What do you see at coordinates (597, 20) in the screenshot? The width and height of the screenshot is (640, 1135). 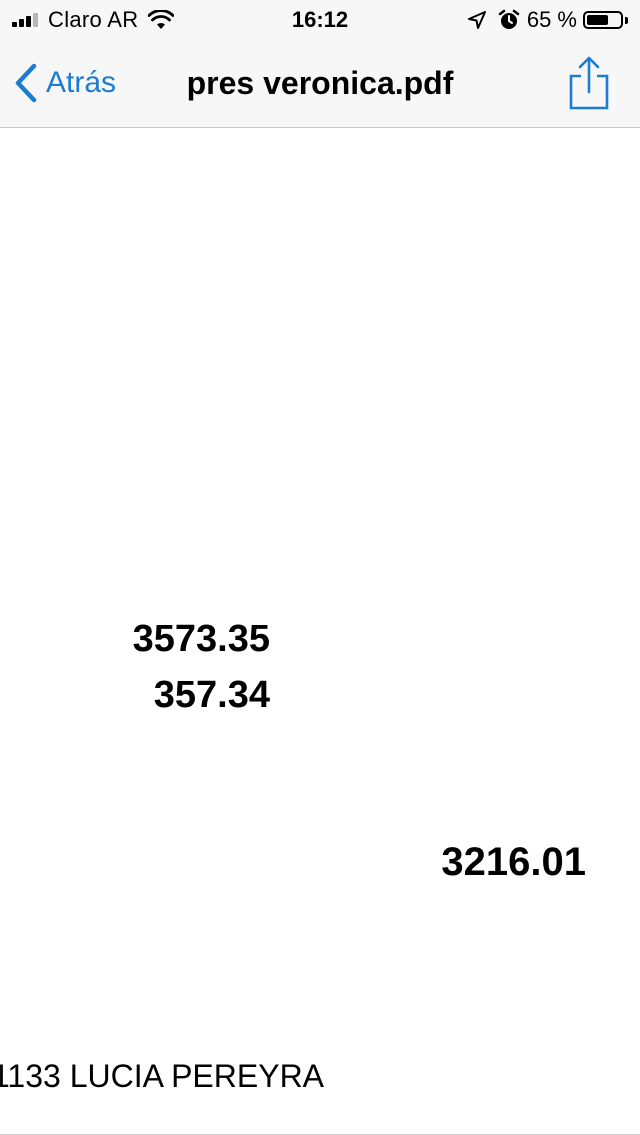 I see `battery-level` at bounding box center [597, 20].